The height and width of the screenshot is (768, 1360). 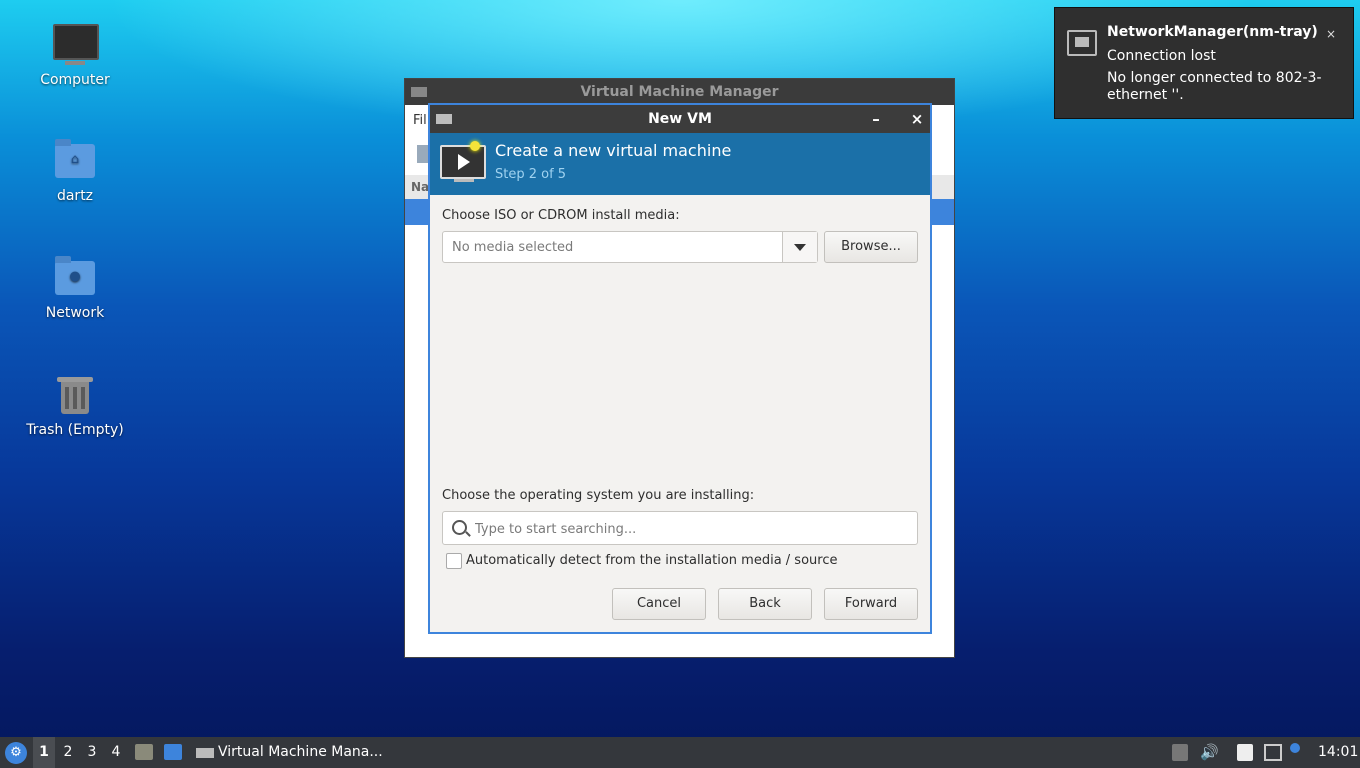 What do you see at coordinates (799, 247) in the screenshot?
I see `chevron-down-icon` at bounding box center [799, 247].